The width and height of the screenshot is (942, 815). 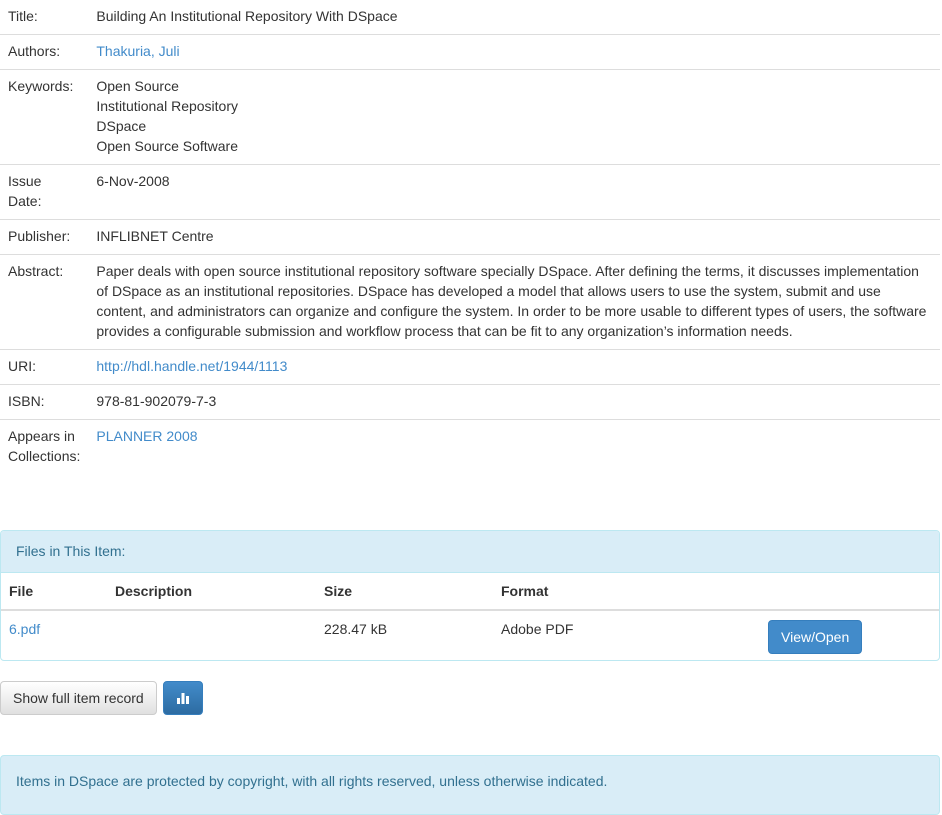 I want to click on issue-date-value: 6-Nov-2008, so click(x=514, y=192).